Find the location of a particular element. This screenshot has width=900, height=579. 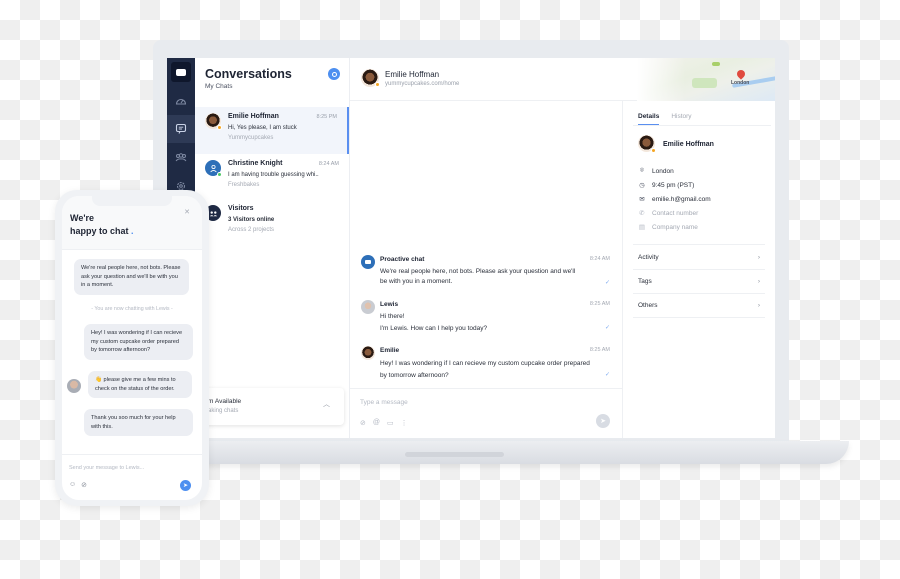

widget-title-line1: We're is located at coordinates (82, 218).